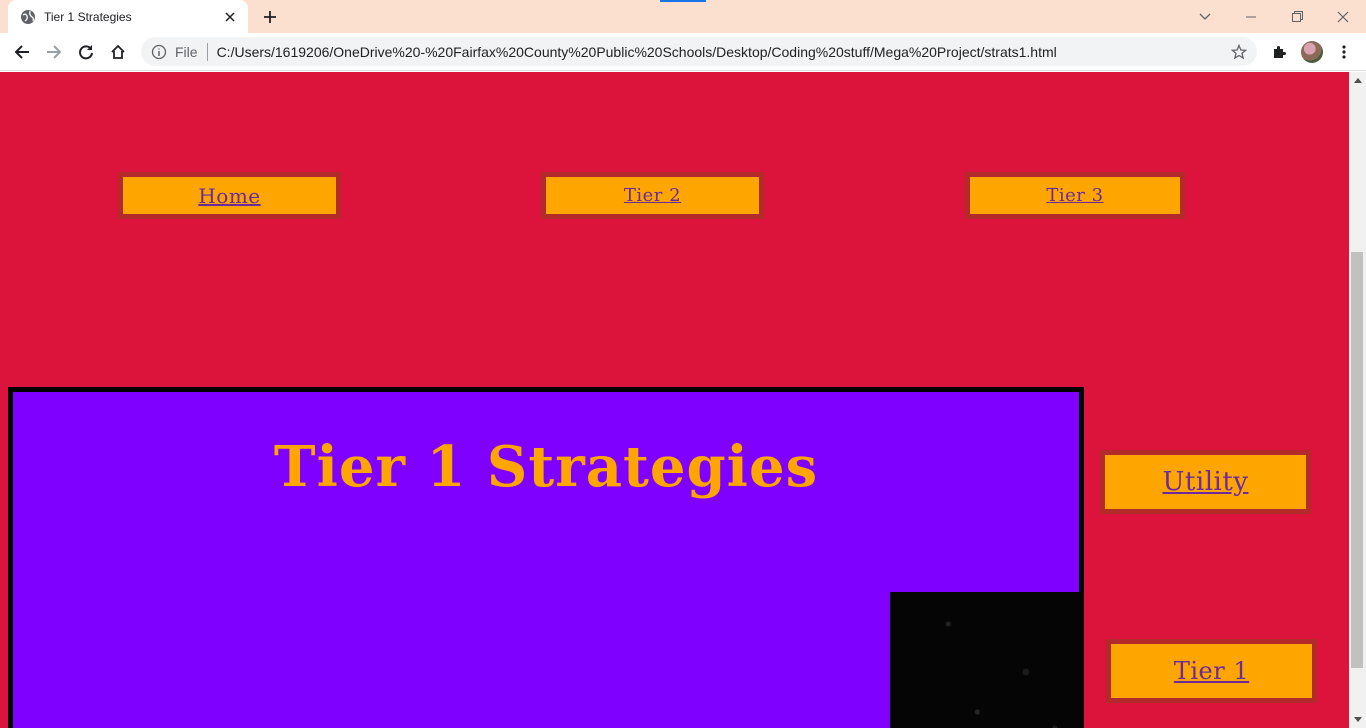 This screenshot has width=1366, height=728. I want to click on home-link: Home, so click(229, 196).